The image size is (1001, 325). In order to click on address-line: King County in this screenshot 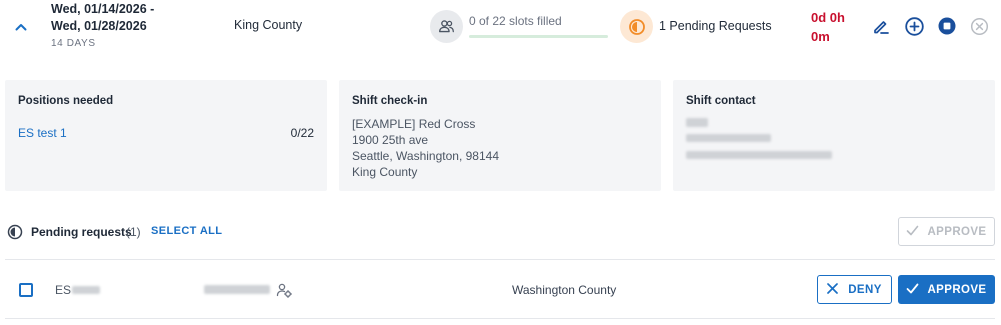, I will do `click(385, 172)`.